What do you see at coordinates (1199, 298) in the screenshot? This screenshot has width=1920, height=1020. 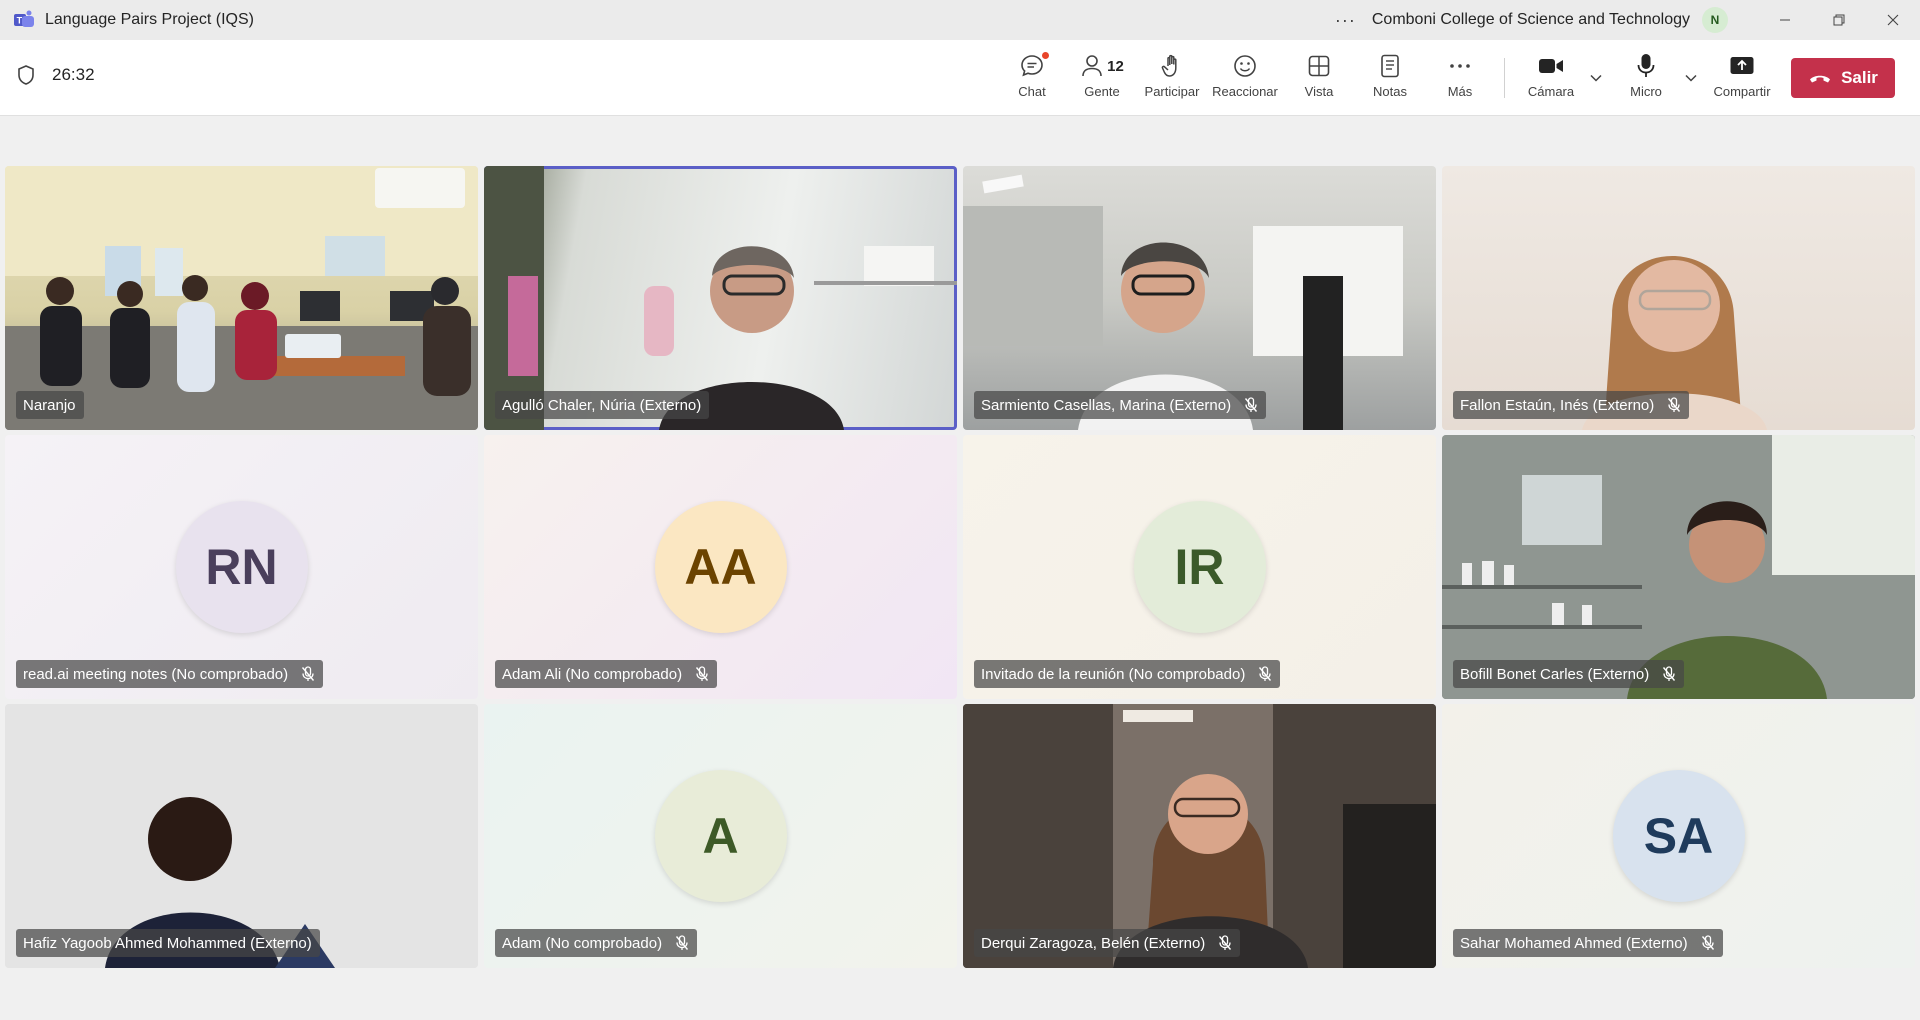 I see `participant-tile: Sarmiento Casellas, Marina (Externo)` at bounding box center [1199, 298].